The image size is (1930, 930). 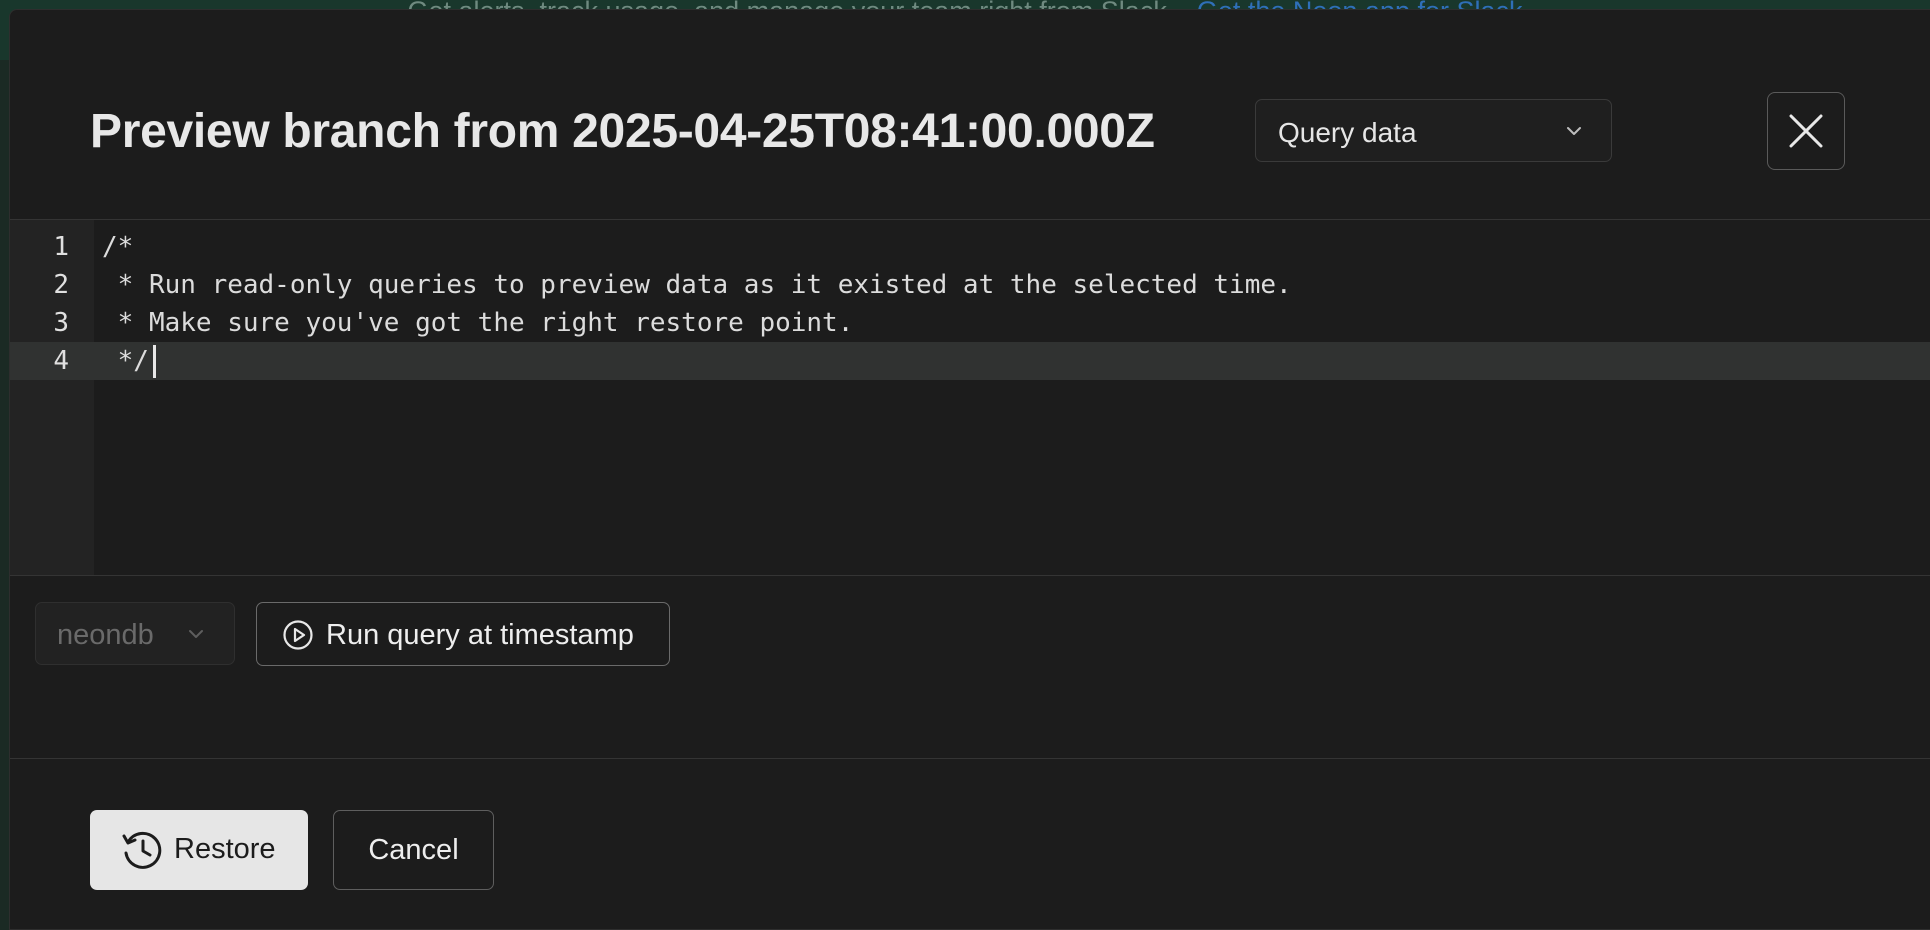 I want to click on history-clock-icon, so click(x=142, y=850).